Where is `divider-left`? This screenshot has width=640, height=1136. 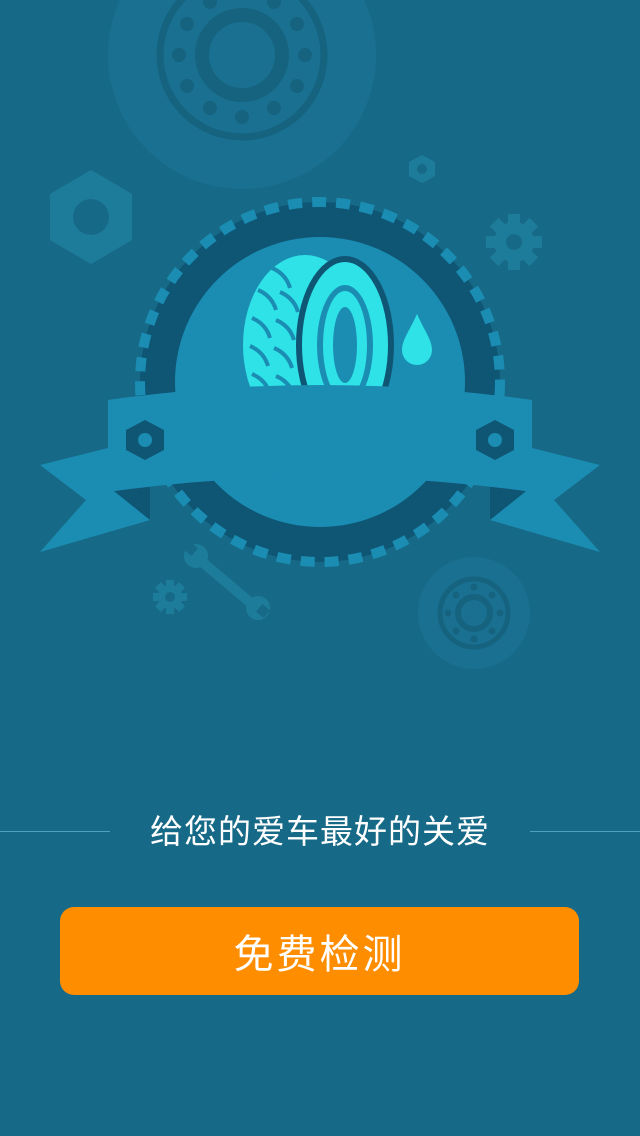 divider-left is located at coordinates (55, 831).